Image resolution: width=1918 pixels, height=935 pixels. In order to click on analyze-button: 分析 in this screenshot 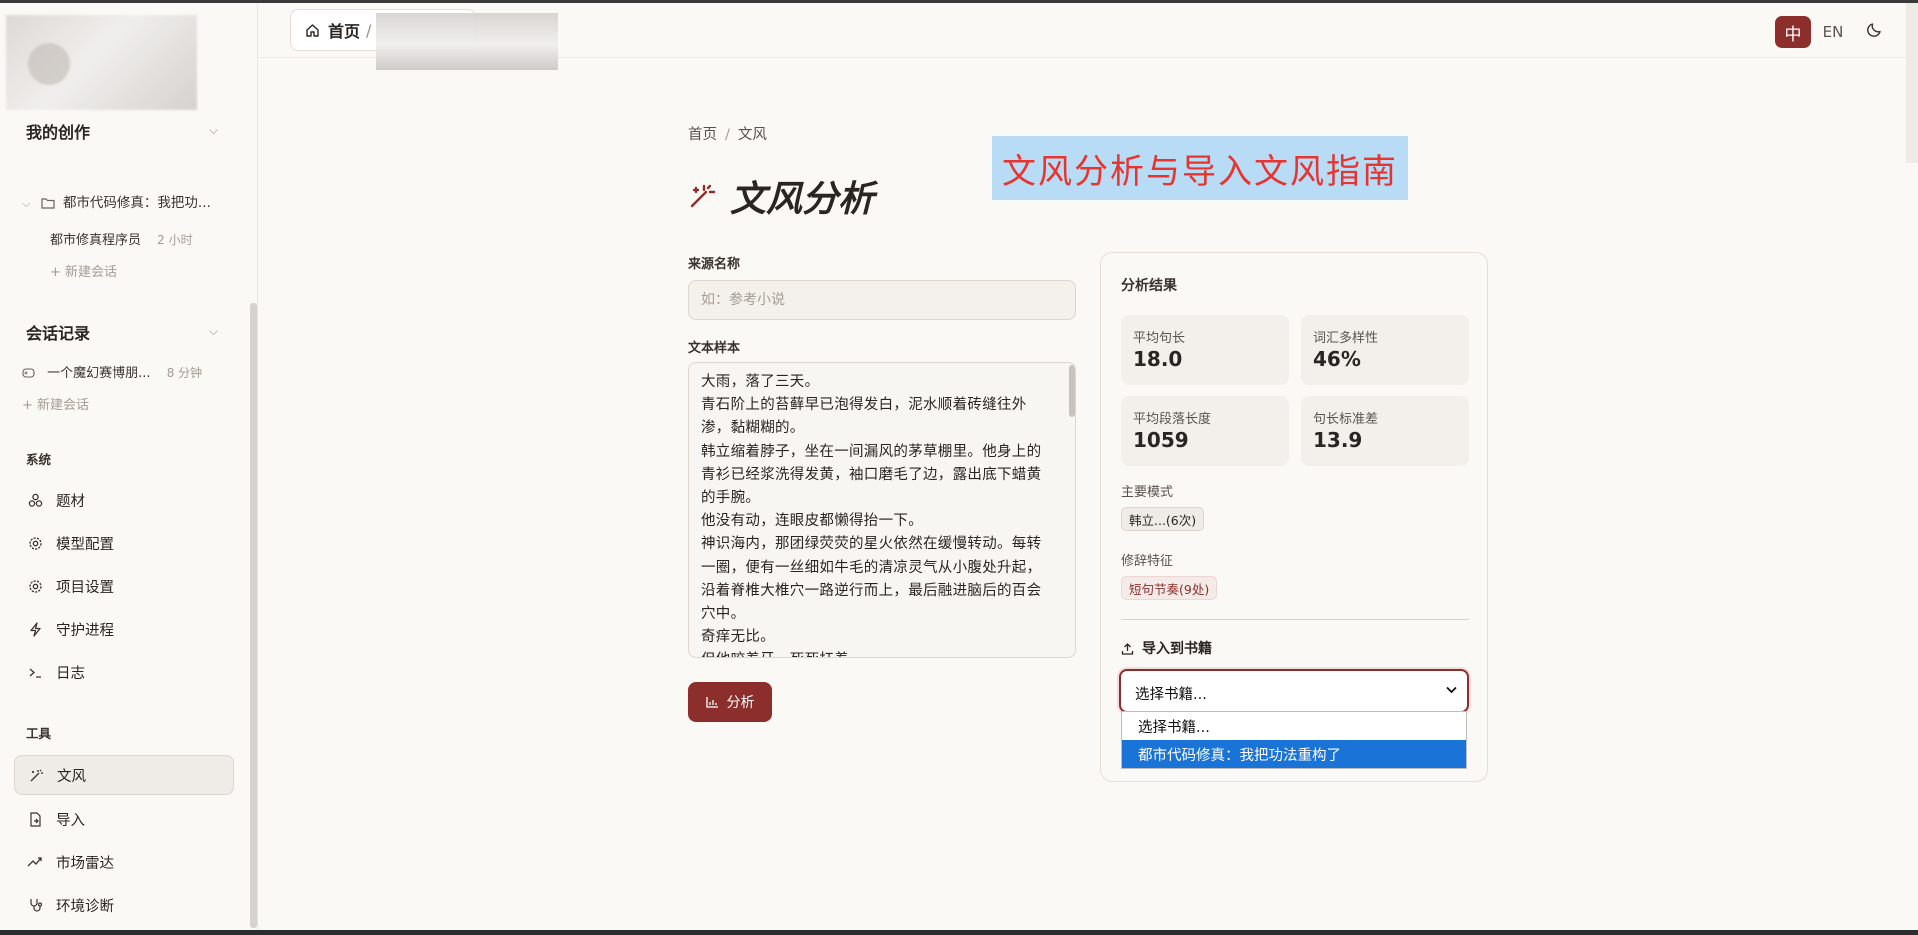, I will do `click(730, 702)`.